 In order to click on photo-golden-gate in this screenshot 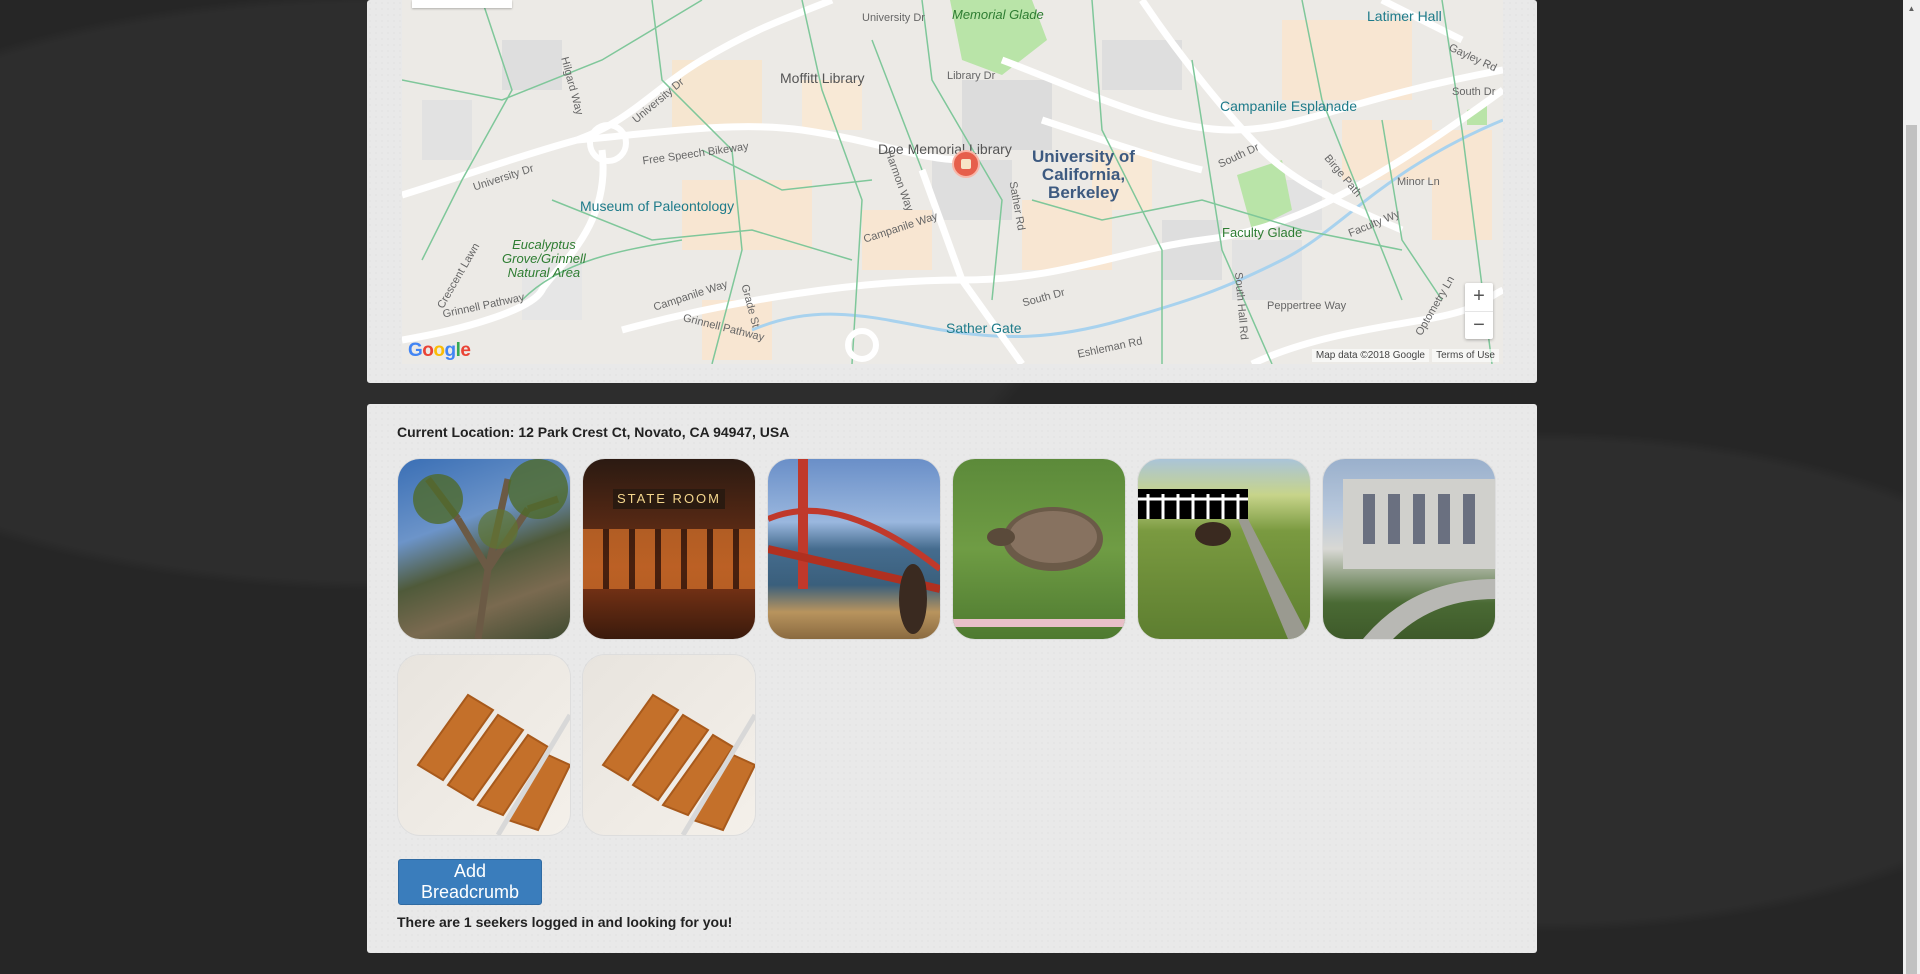, I will do `click(854, 549)`.